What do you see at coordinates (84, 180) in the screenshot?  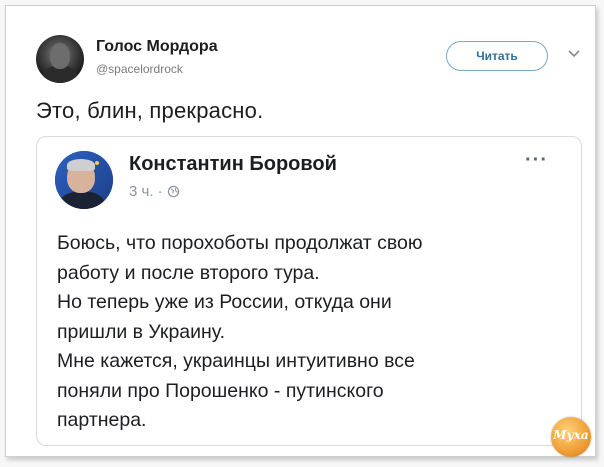 I see `quoted-author-avatar` at bounding box center [84, 180].